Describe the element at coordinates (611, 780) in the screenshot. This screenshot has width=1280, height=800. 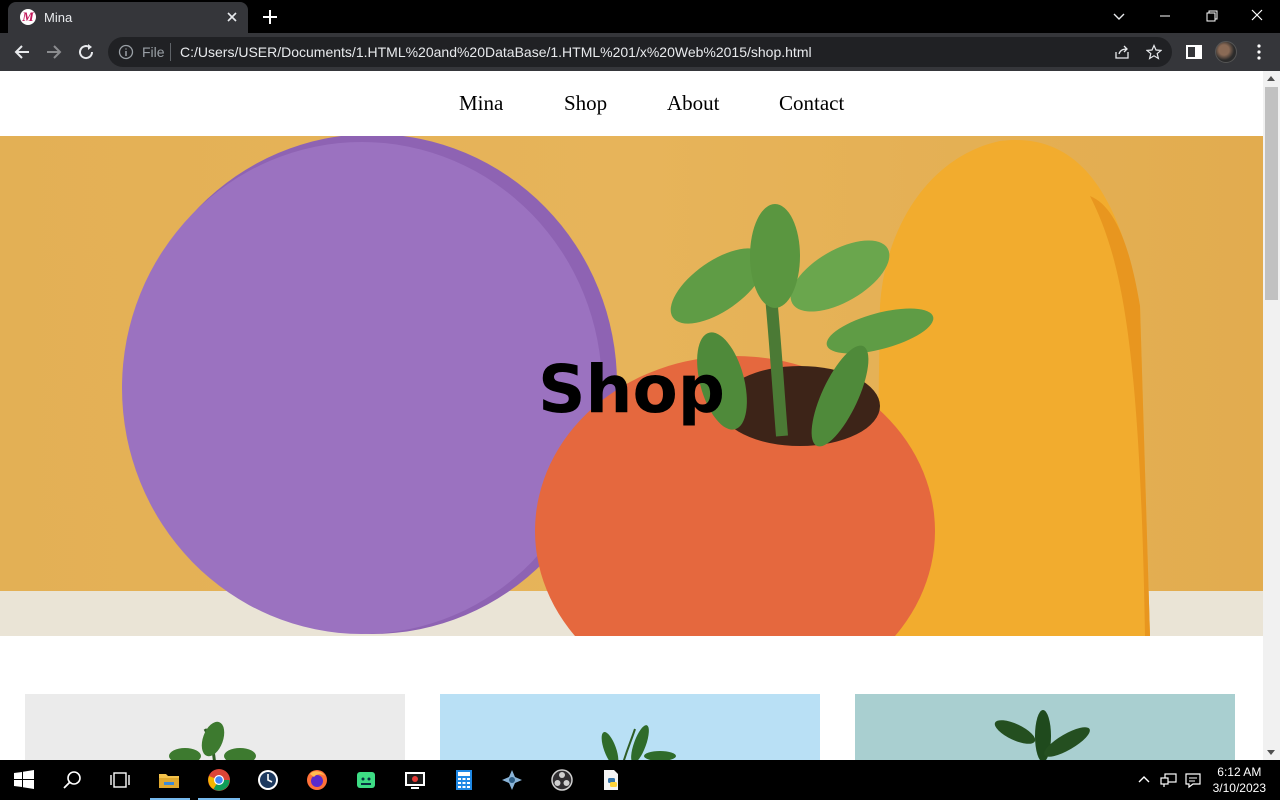
I see `python-file-icon` at that location.